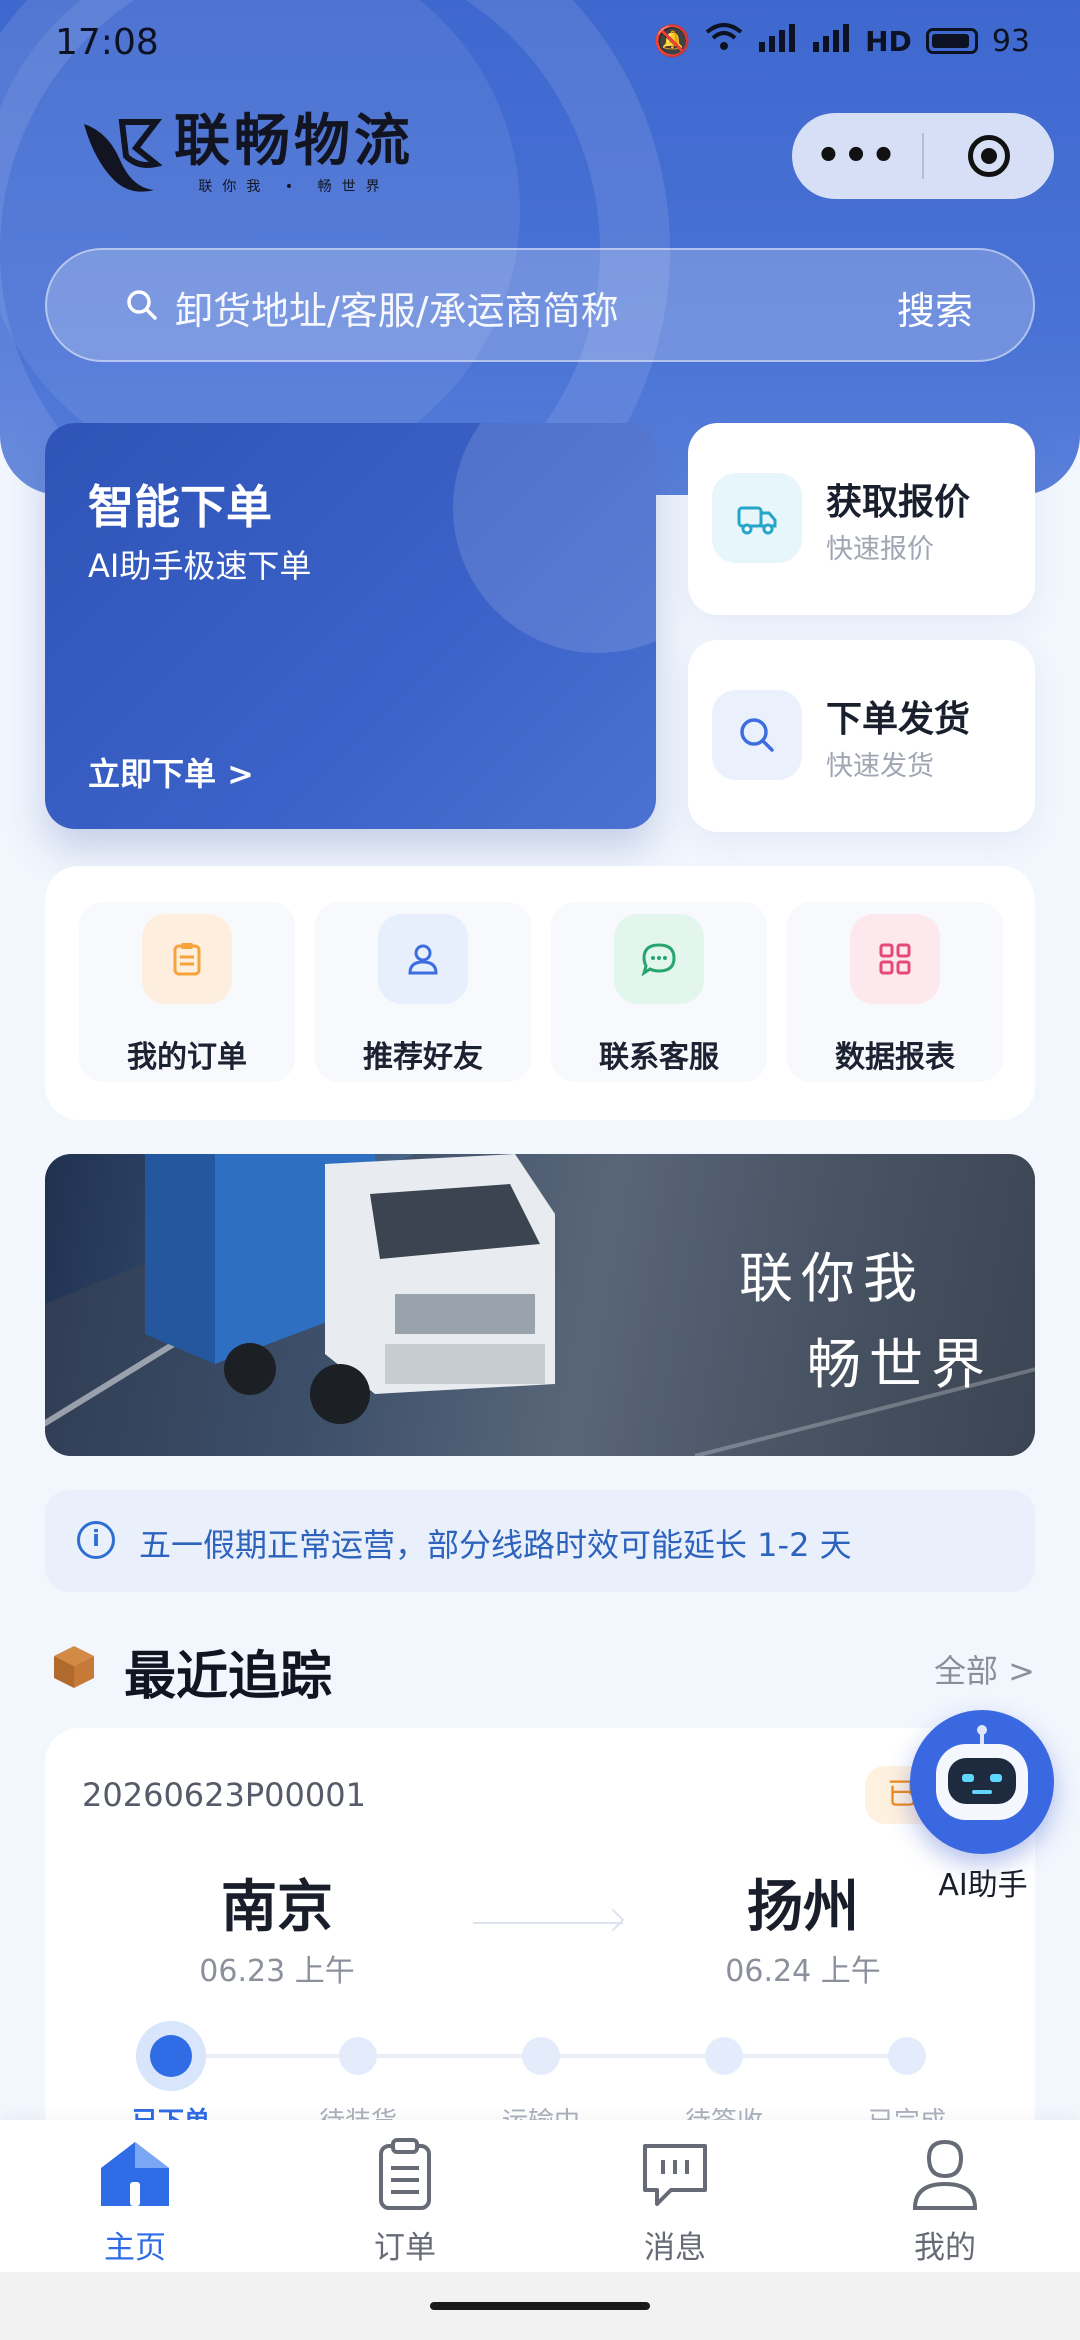 The width and height of the screenshot is (1080, 2340). Describe the element at coordinates (548, 1923) in the screenshot. I see `route-arrow` at that location.